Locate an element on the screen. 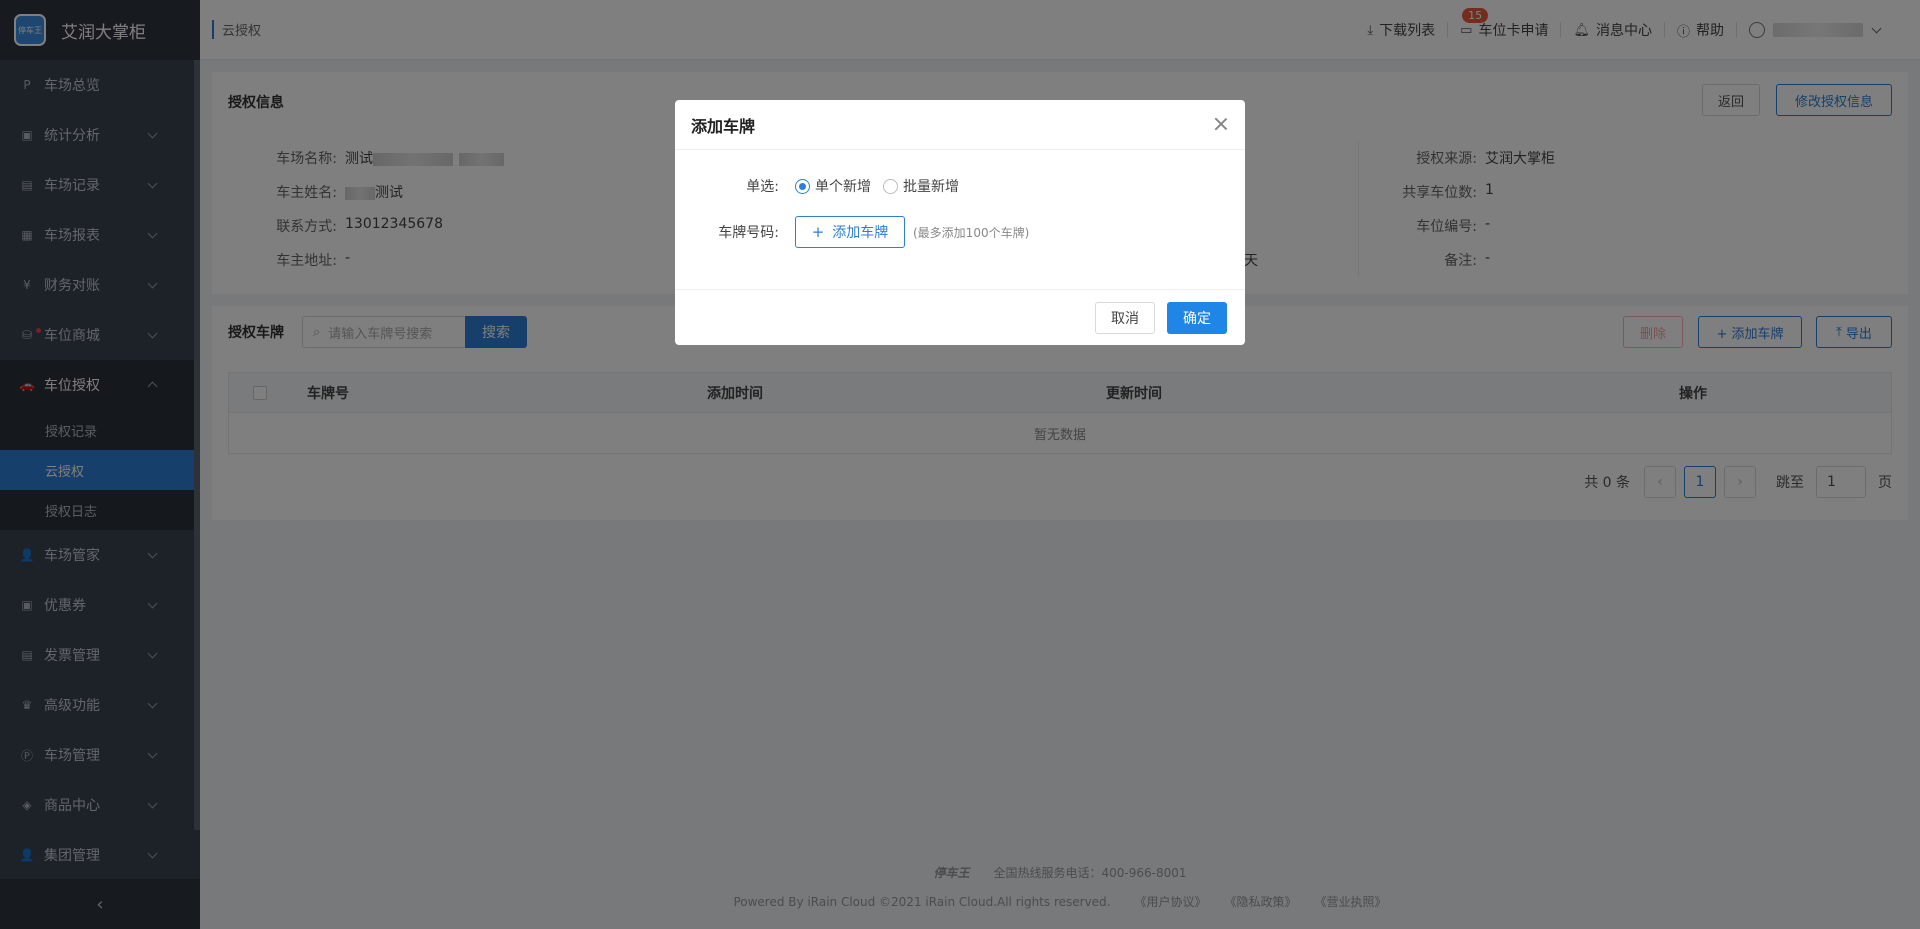  modal-add-plate-button: + 添加车牌 is located at coordinates (850, 232).